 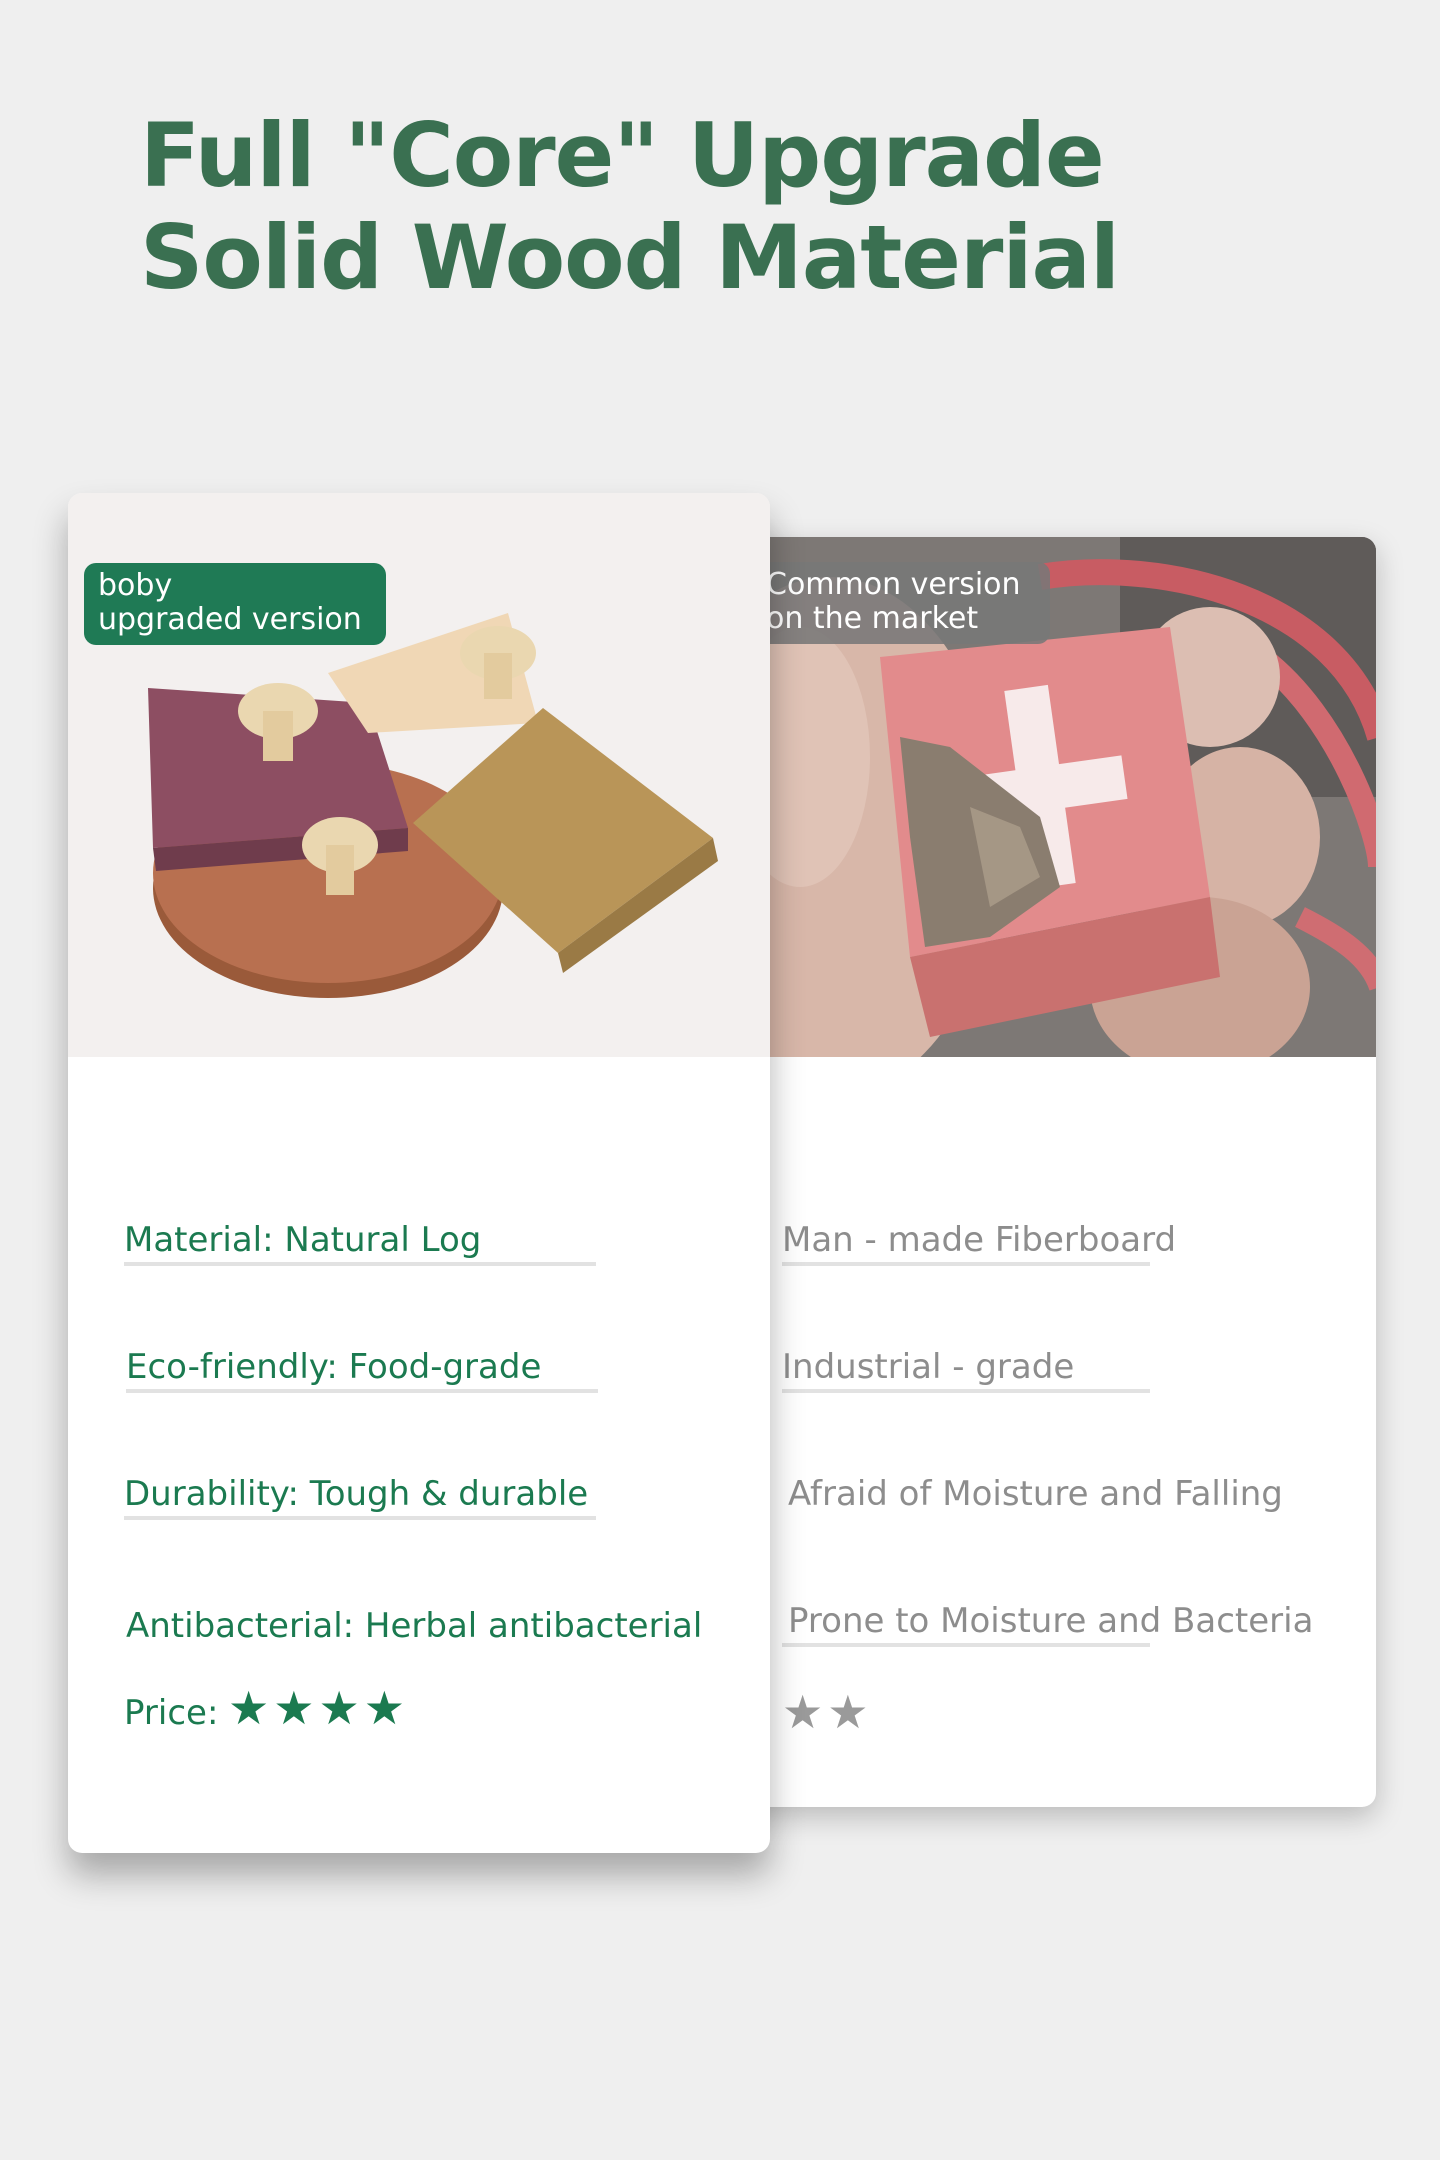 What do you see at coordinates (1051, 1621) in the screenshot?
I see `row-text: Prone to Moisture and Bacteria` at bounding box center [1051, 1621].